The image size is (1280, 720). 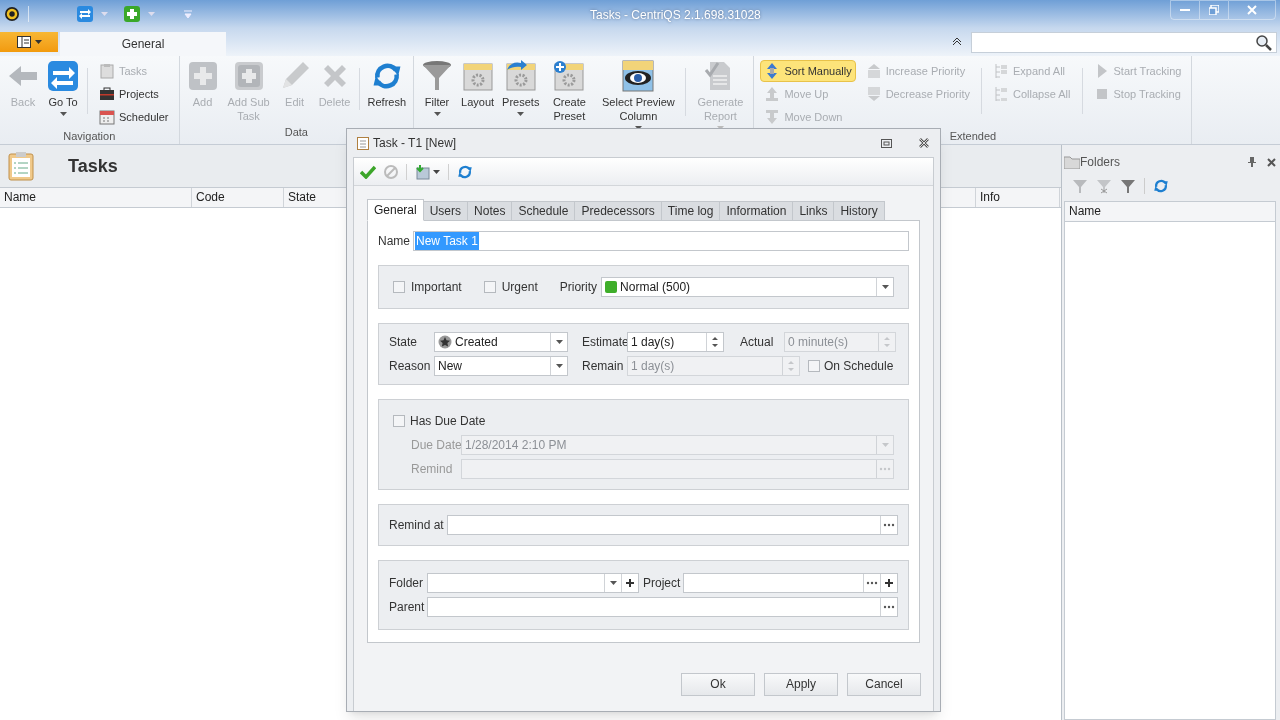 What do you see at coordinates (1001, 94) in the screenshot?
I see `tree-list-icon` at bounding box center [1001, 94].